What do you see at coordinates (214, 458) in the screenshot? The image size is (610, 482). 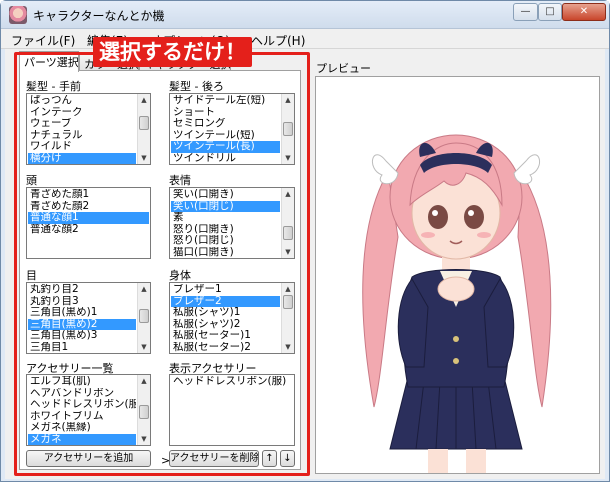 I see `remove-accessory-button: アクセサリーを削除` at bounding box center [214, 458].